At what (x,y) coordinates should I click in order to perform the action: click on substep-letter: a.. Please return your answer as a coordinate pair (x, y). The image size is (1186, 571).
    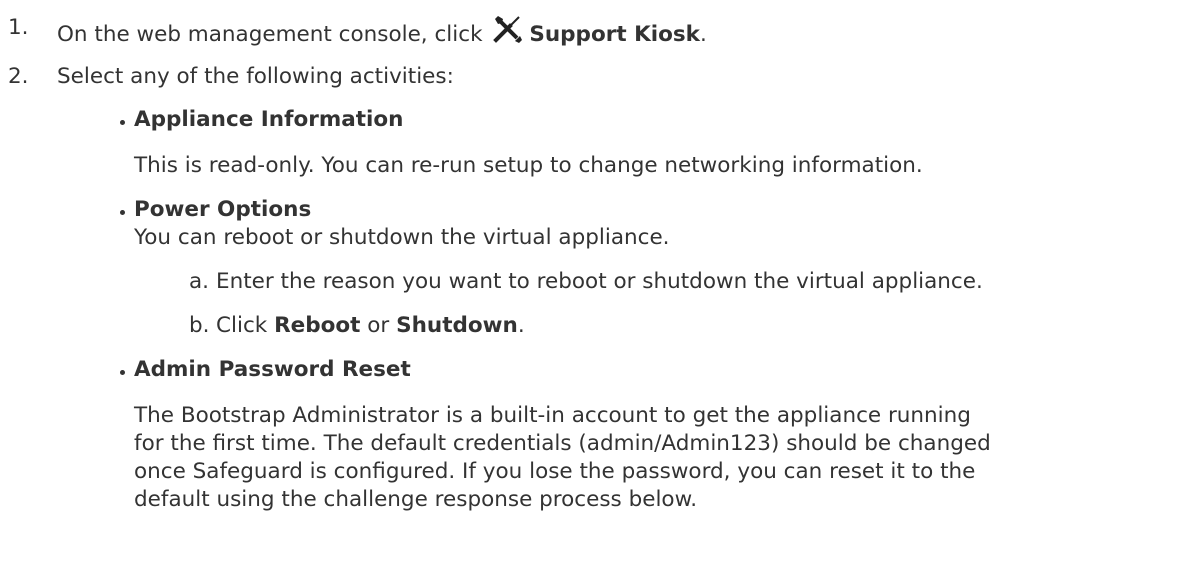
    Looking at the image, I should click on (199, 281).